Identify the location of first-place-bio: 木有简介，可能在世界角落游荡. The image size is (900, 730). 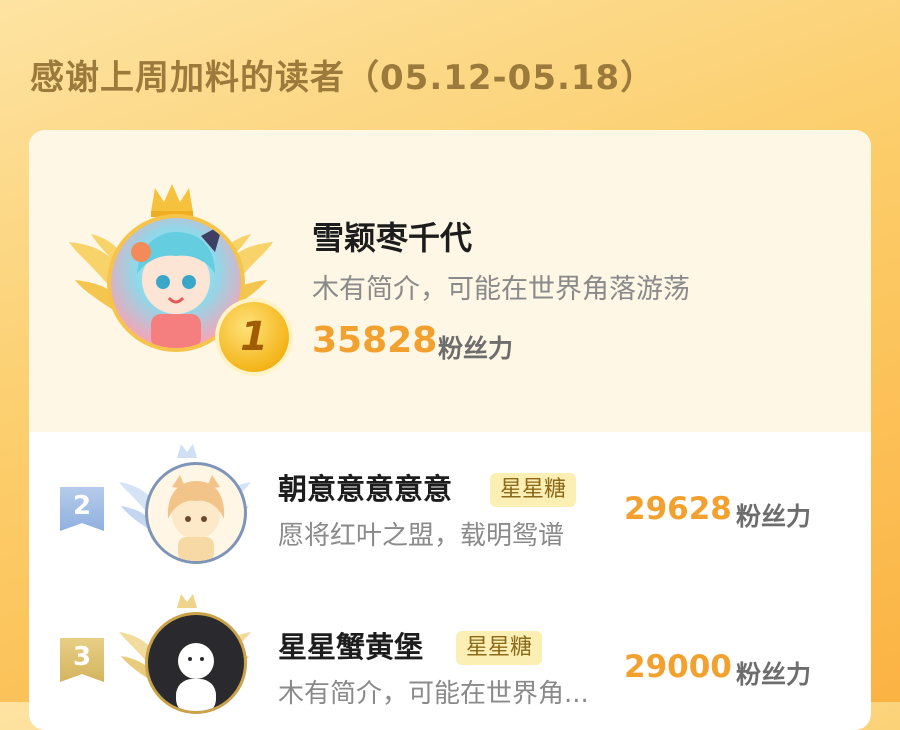
(501, 289).